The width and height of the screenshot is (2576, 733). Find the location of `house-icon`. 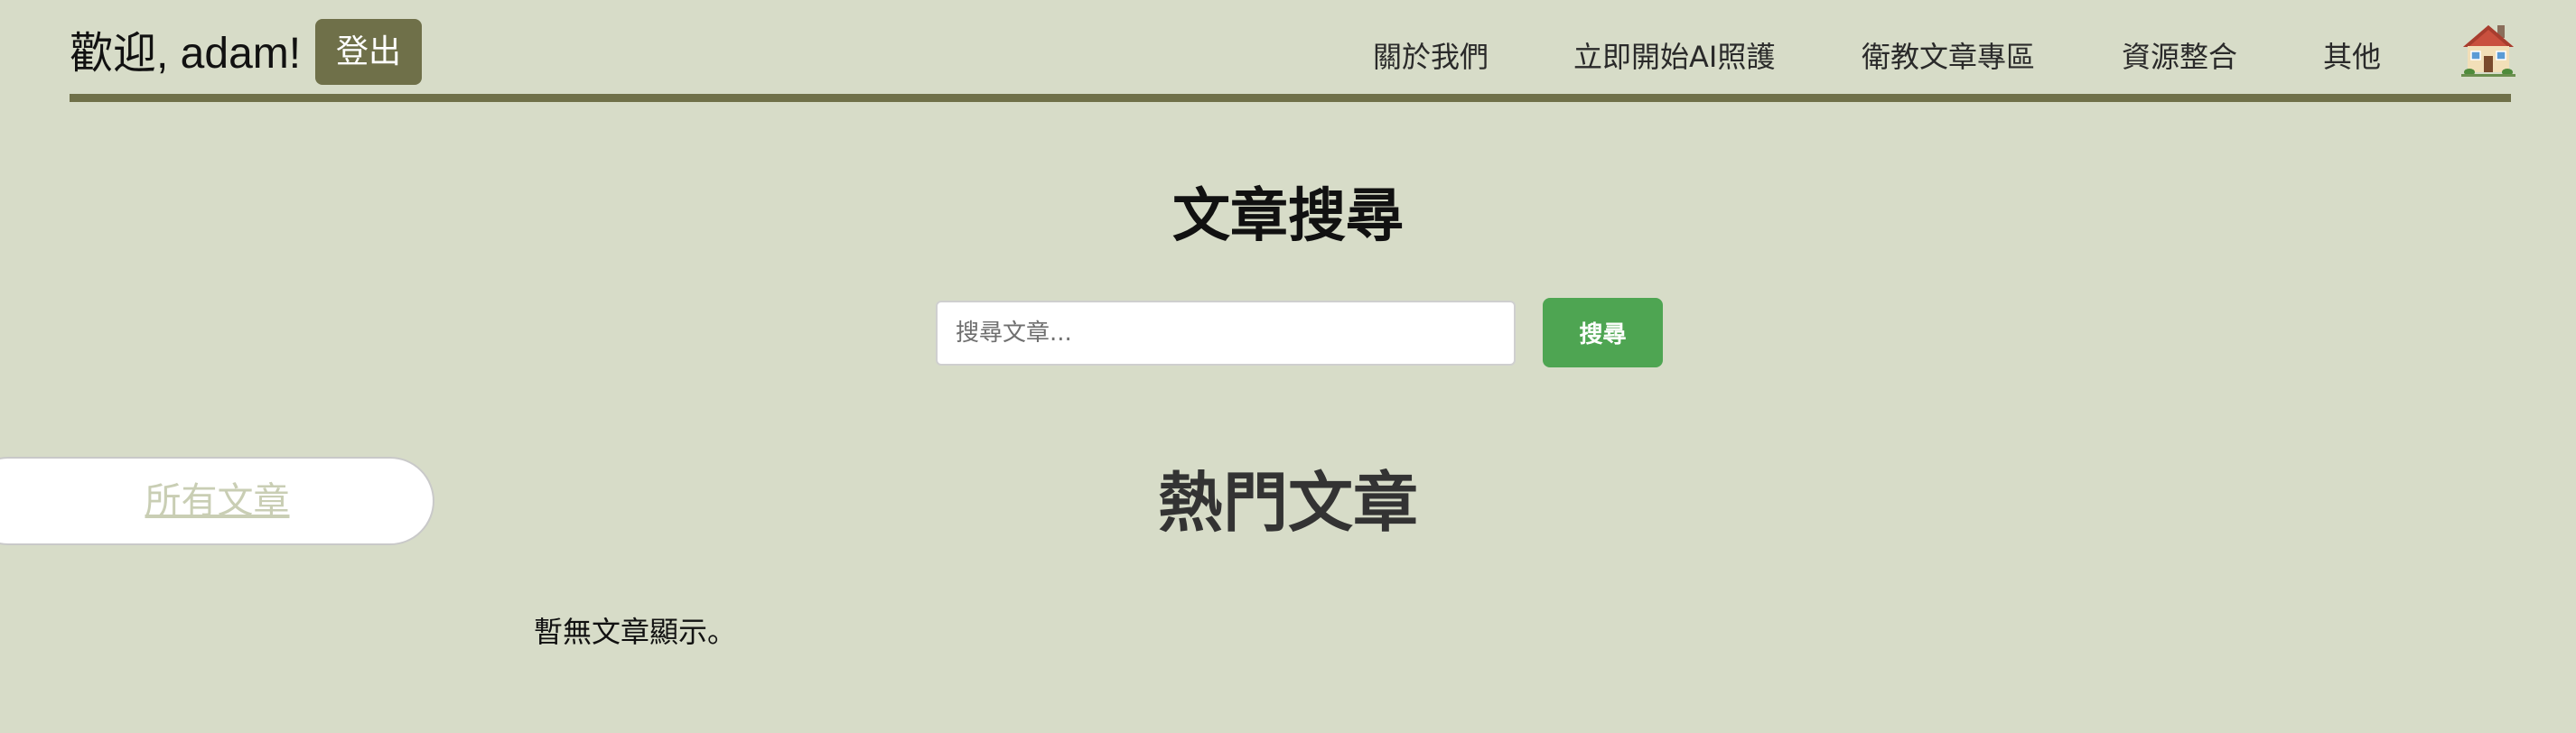

house-icon is located at coordinates (2488, 50).